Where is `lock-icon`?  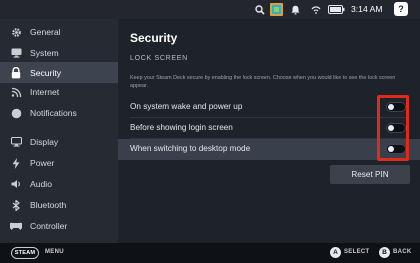
lock-icon is located at coordinates (16, 72).